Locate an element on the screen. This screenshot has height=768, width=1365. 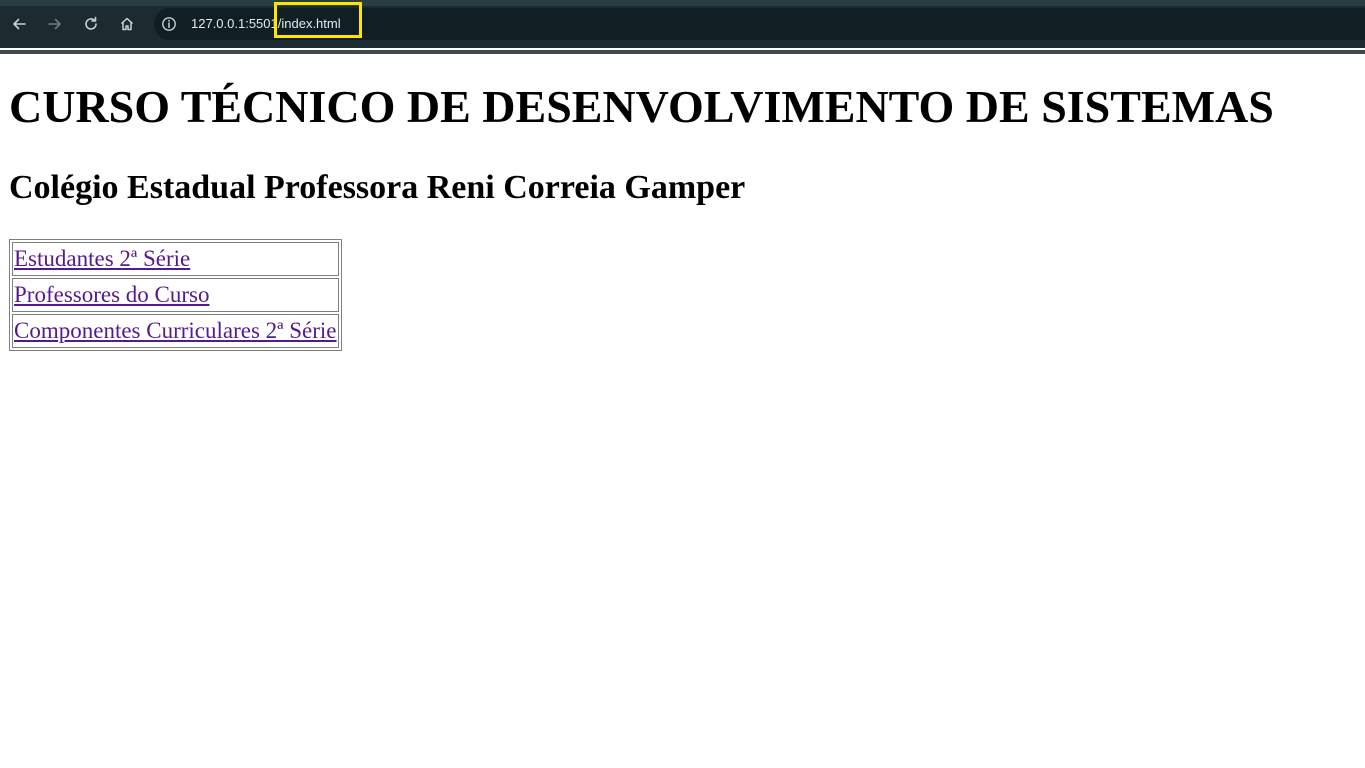
reload-icon is located at coordinates (91, 23).